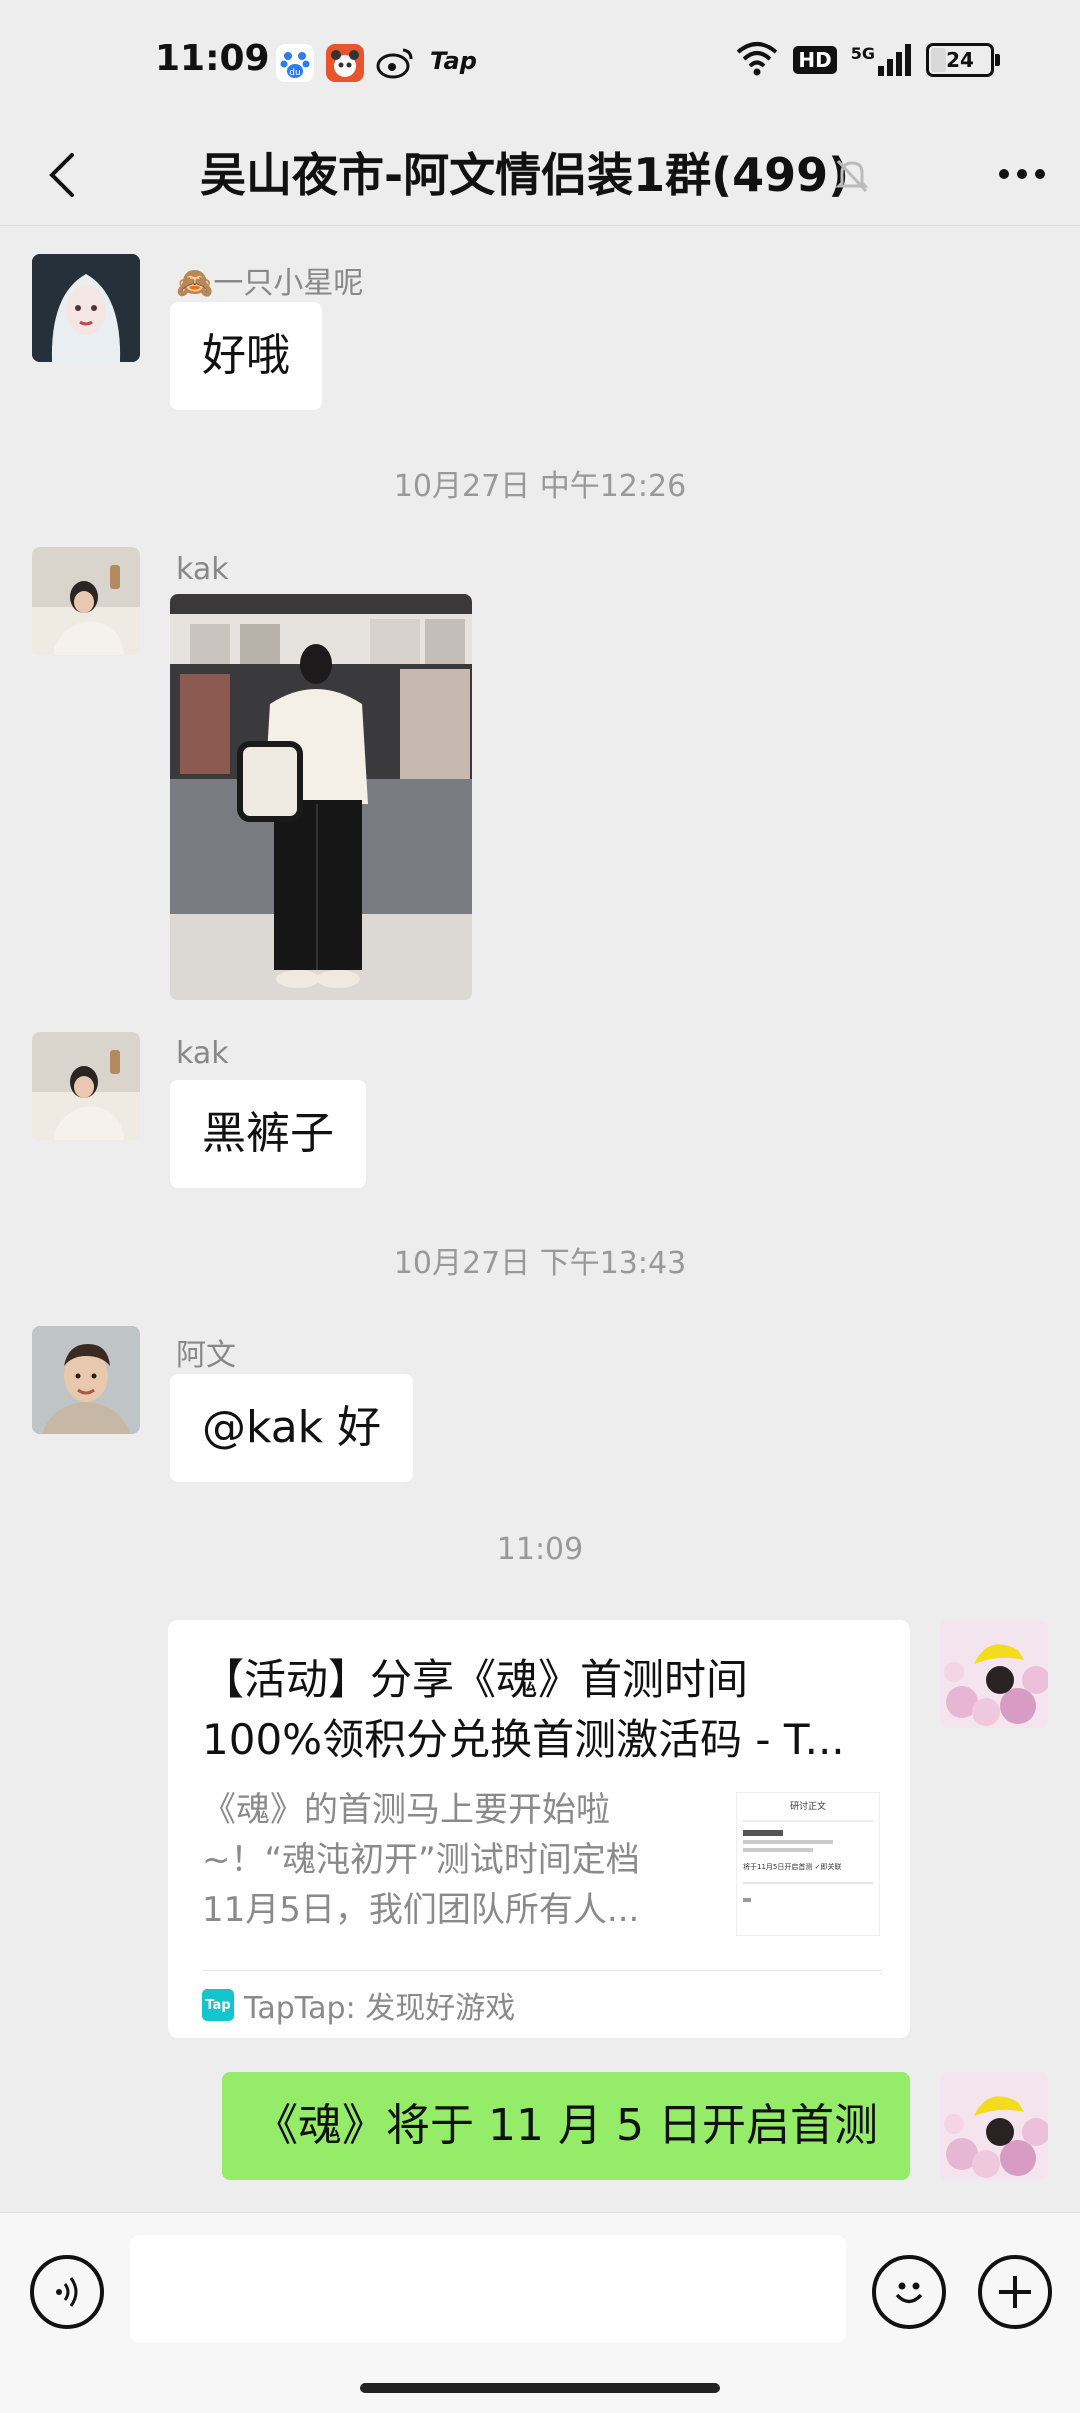 This screenshot has height=2413, width=1080. I want to click on chevron-left-icon, so click(61, 175).